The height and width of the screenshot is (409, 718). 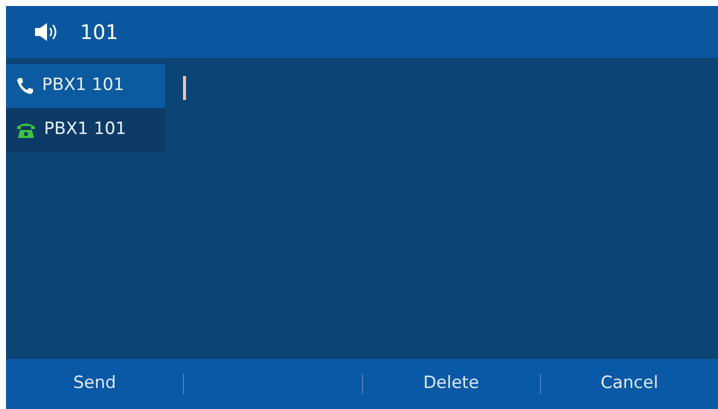 What do you see at coordinates (184, 88) in the screenshot?
I see `text-cursor` at bounding box center [184, 88].